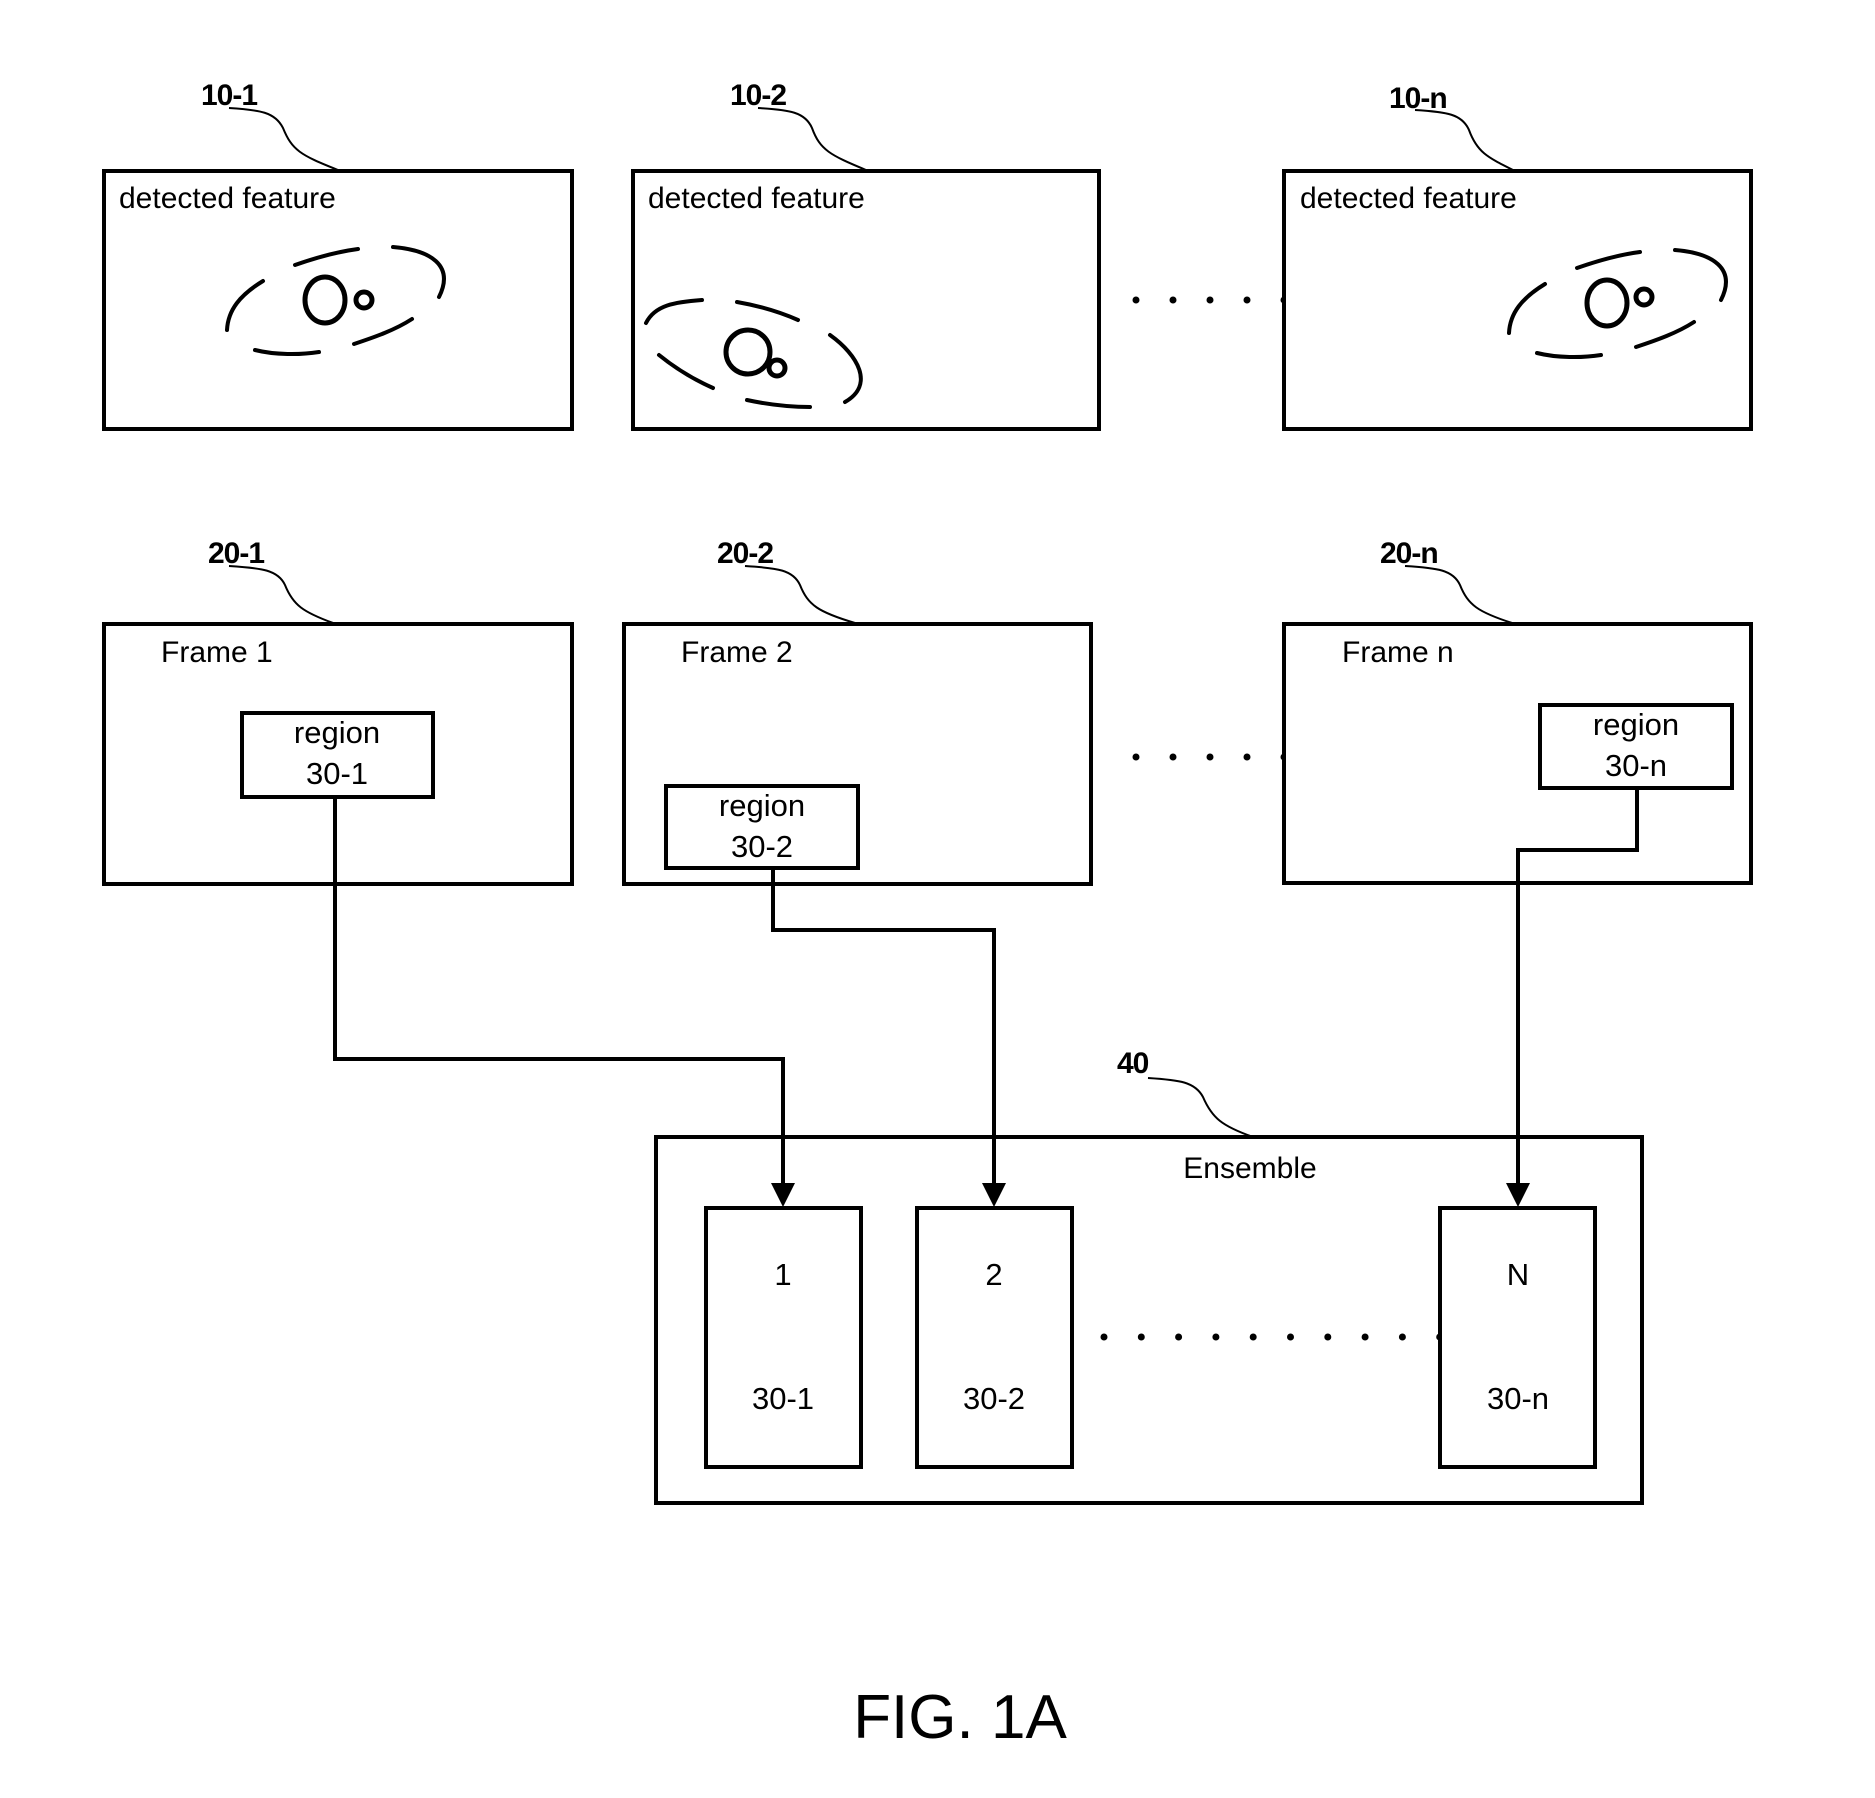 This screenshot has height=1798, width=1875. Describe the element at coordinates (1133, 1063) in the screenshot. I see `ref-label-40: 40` at that location.